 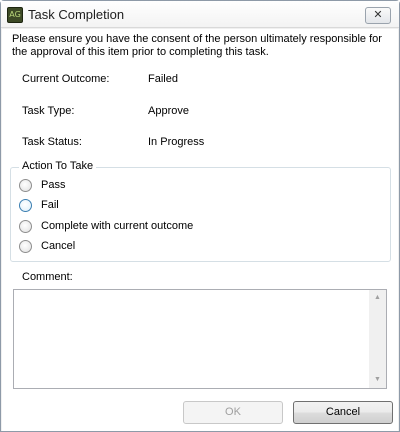 What do you see at coordinates (47, 277) in the screenshot?
I see `comment-label: Comment:` at bounding box center [47, 277].